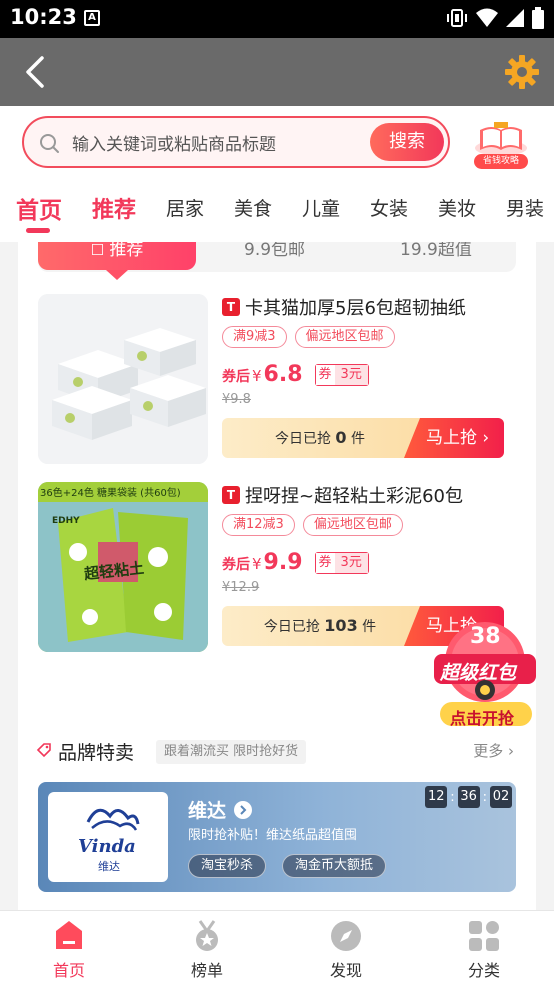  I want to click on category-tabs: 首页 推荐 居家 美食 儿童 女装 美妆 男装, so click(277, 210).